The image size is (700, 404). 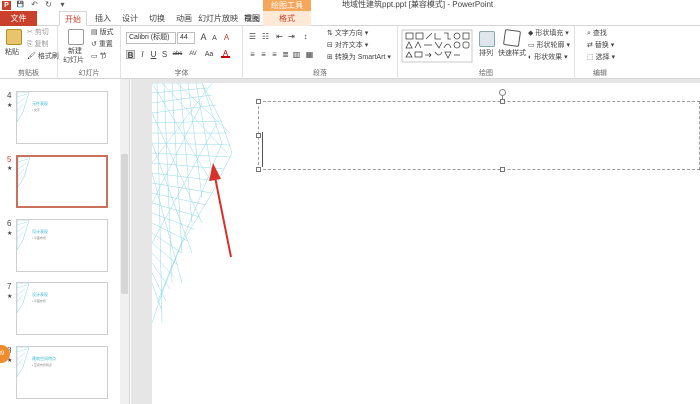 What do you see at coordinates (296, 54) in the screenshot?
I see `distributed-icon: ▥` at bounding box center [296, 54].